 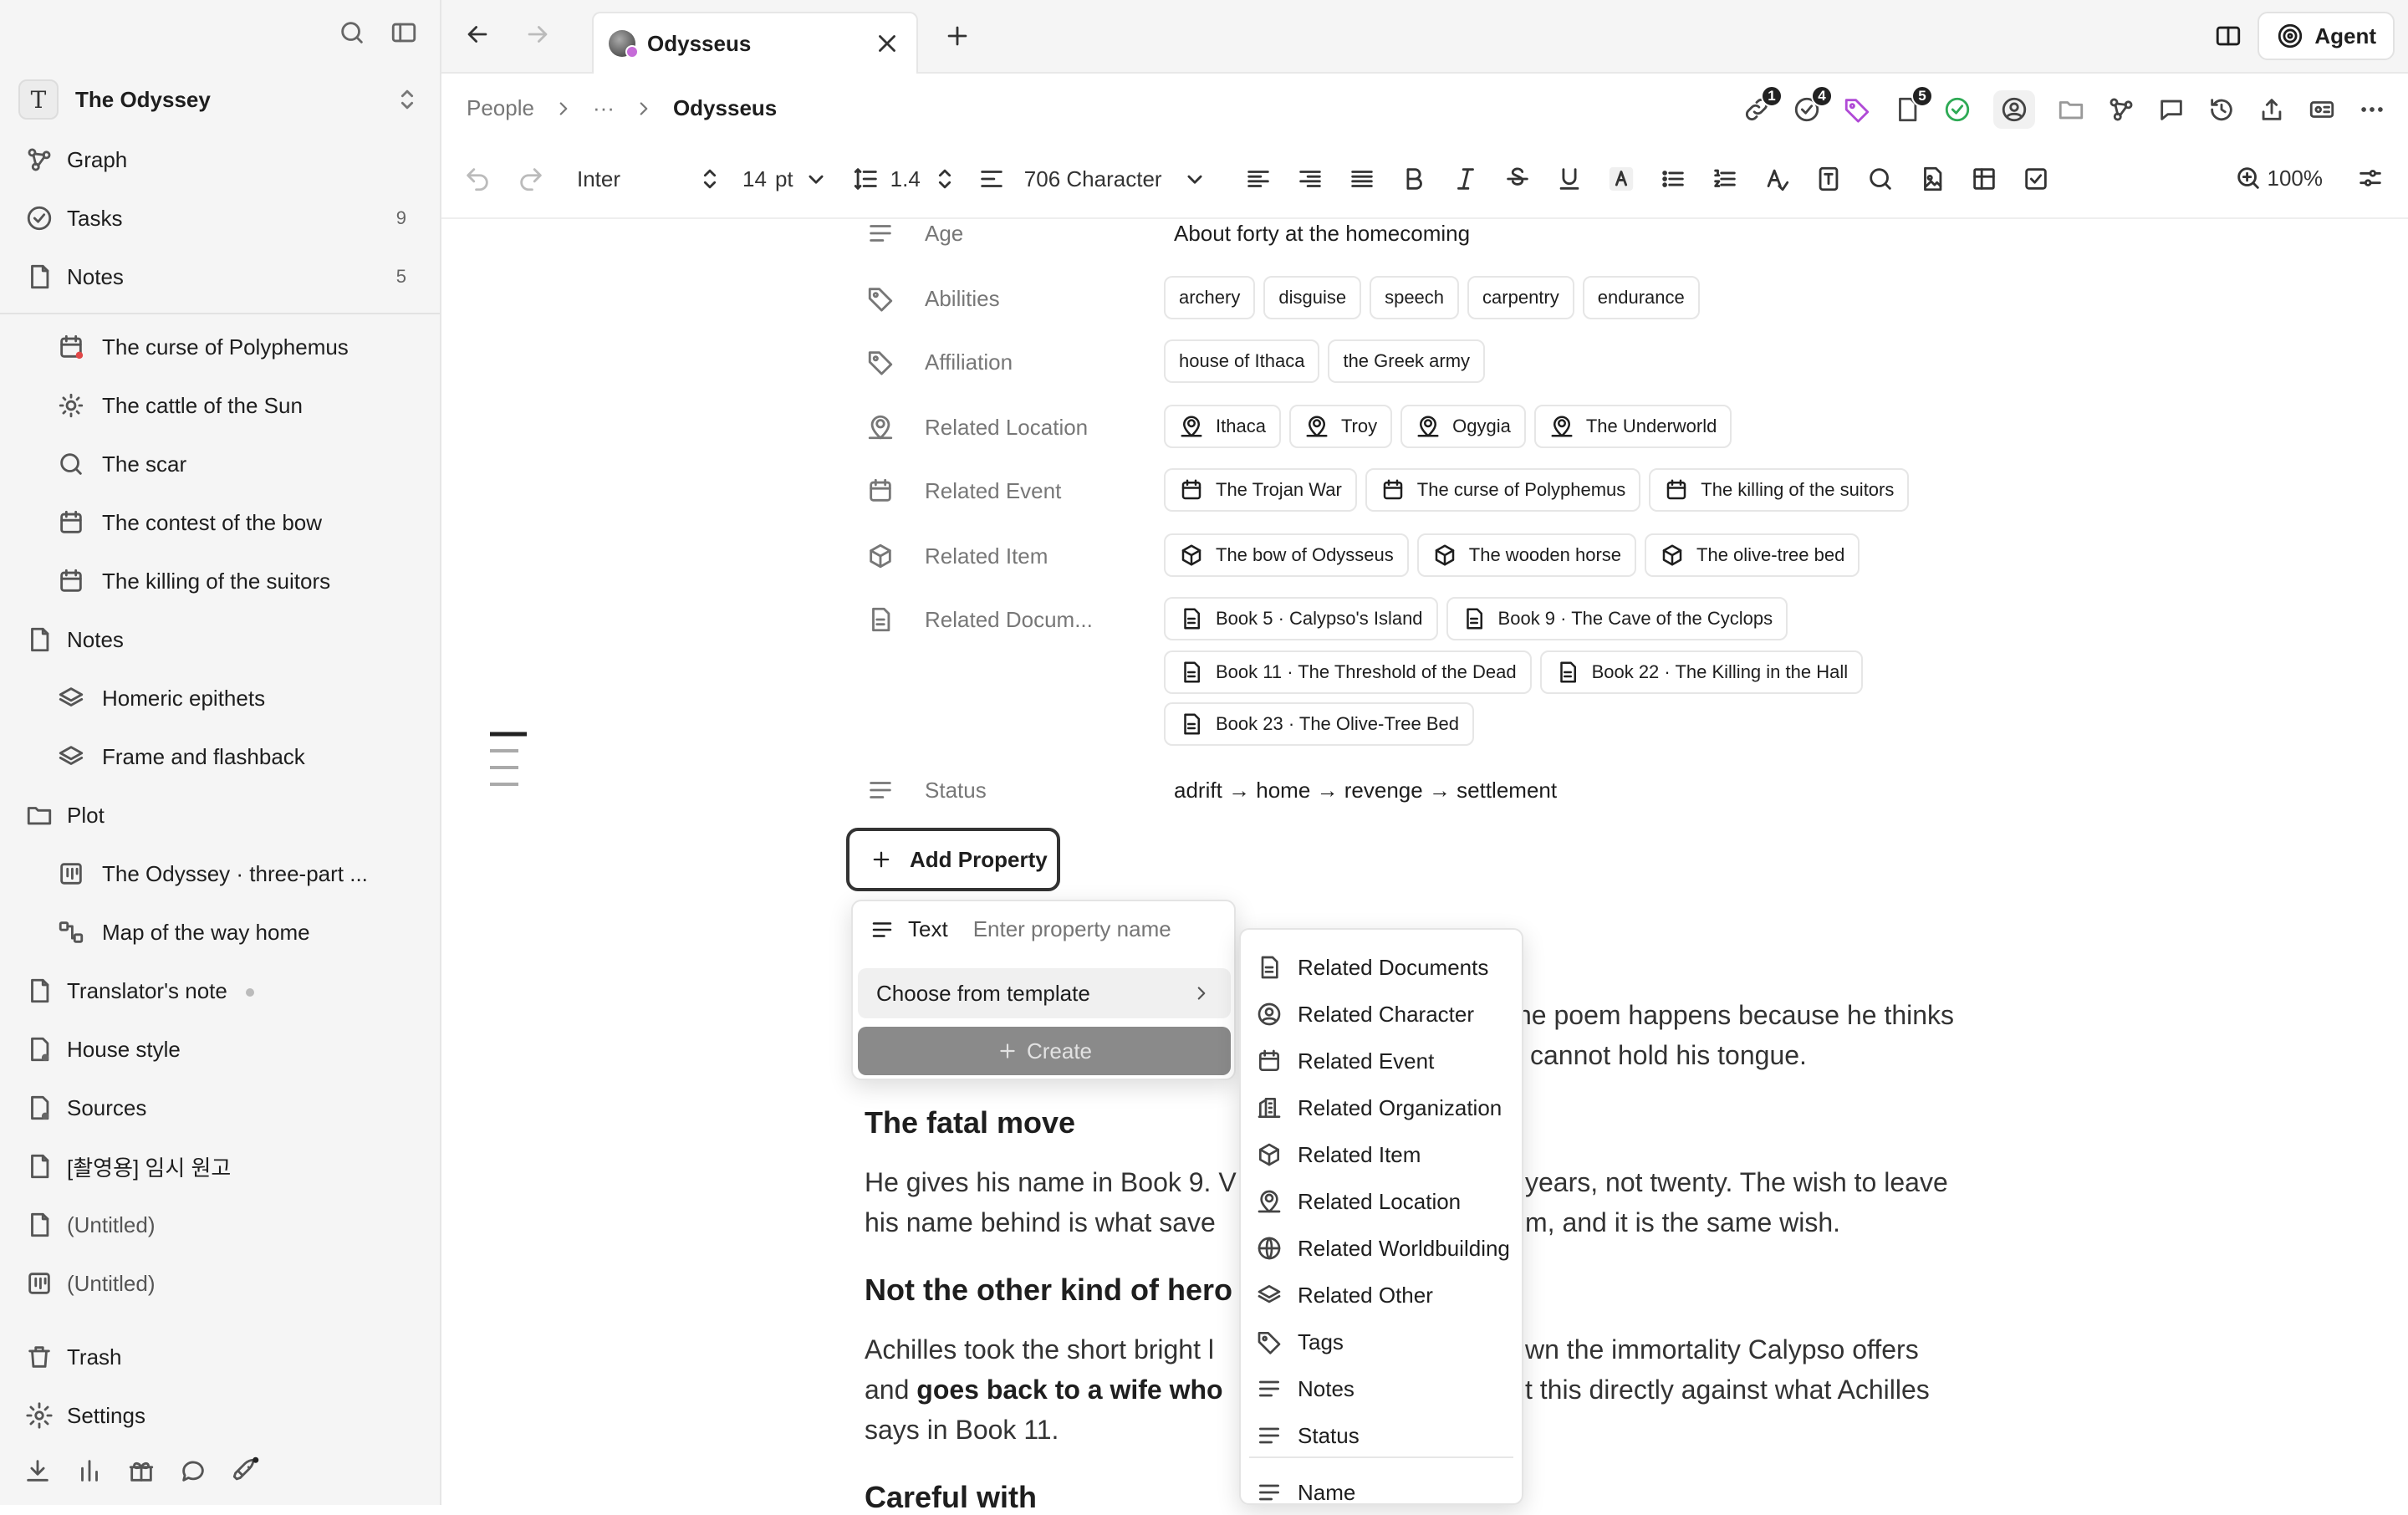 What do you see at coordinates (786, 179) in the screenshot?
I see `font-size-select: 14 pt` at bounding box center [786, 179].